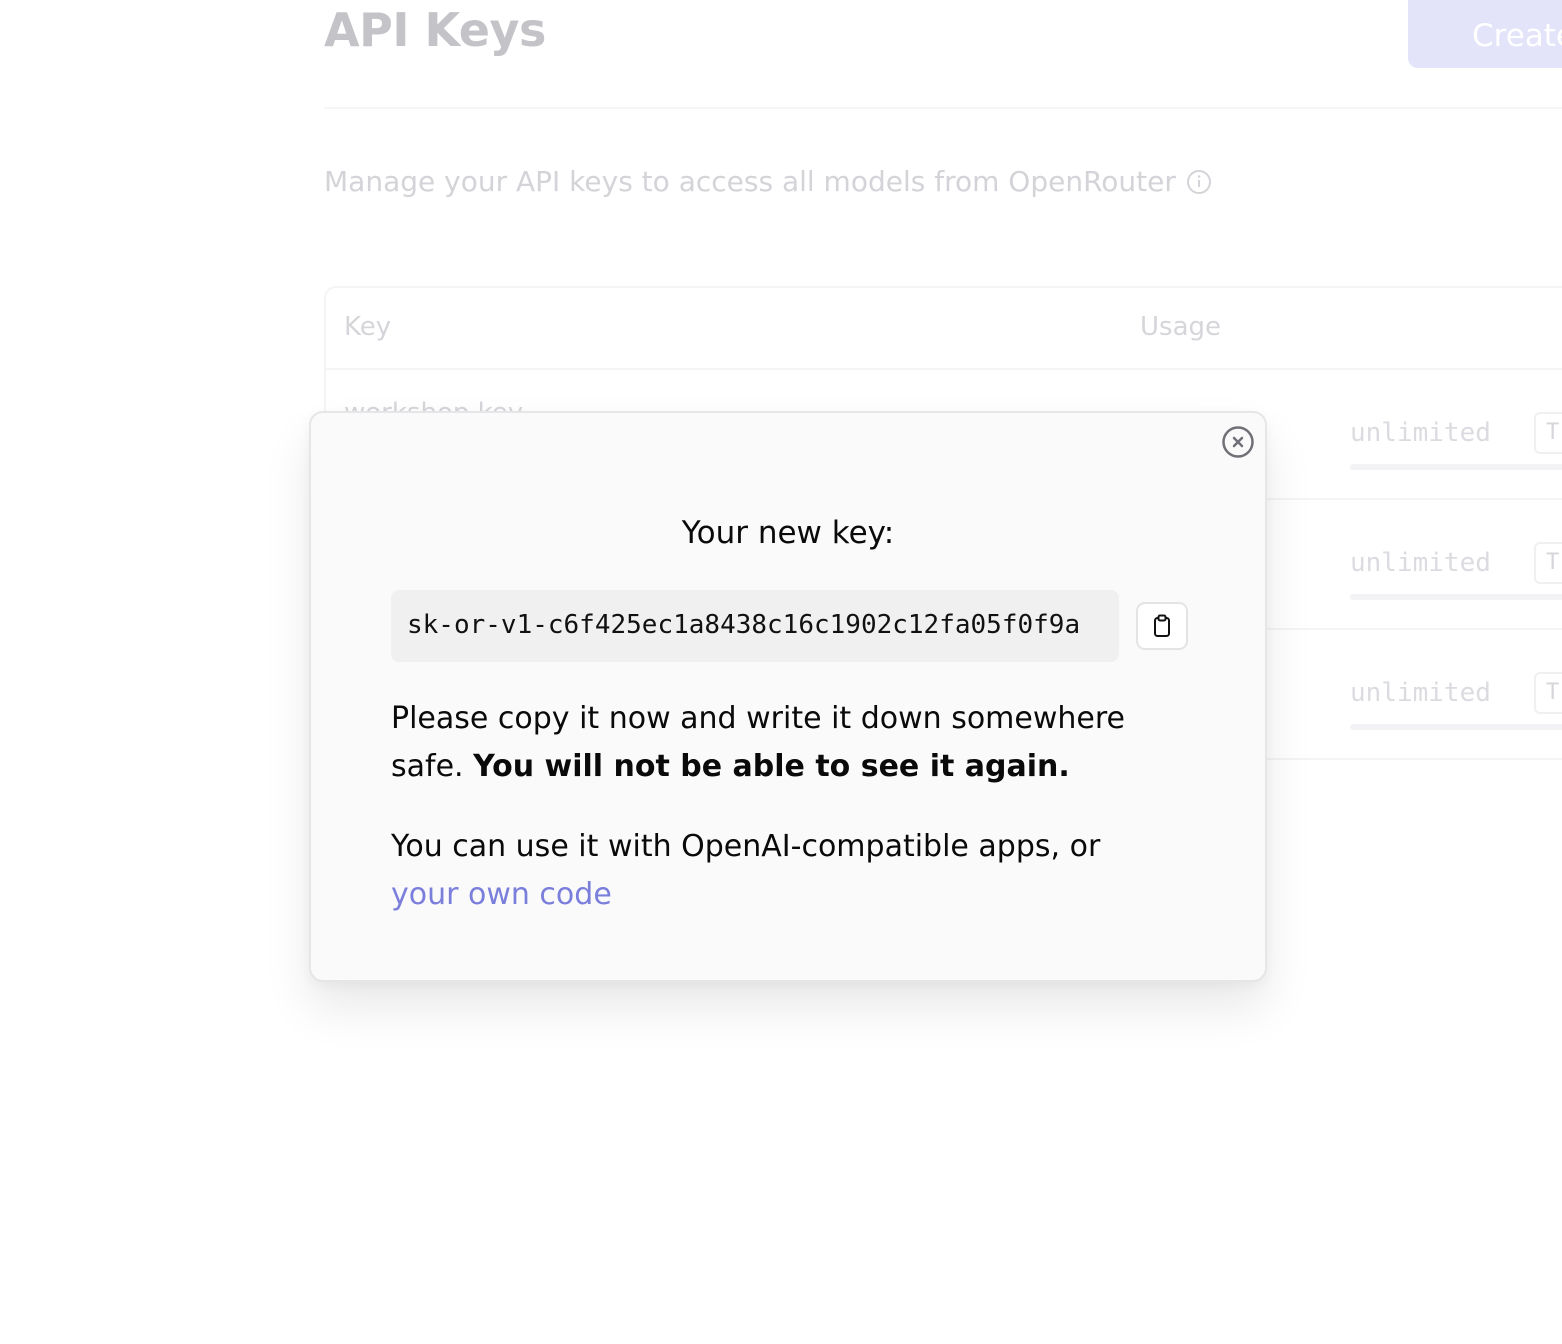 The height and width of the screenshot is (1344, 1562). What do you see at coordinates (1485, 34) in the screenshot?
I see `create-key-button: Create` at bounding box center [1485, 34].